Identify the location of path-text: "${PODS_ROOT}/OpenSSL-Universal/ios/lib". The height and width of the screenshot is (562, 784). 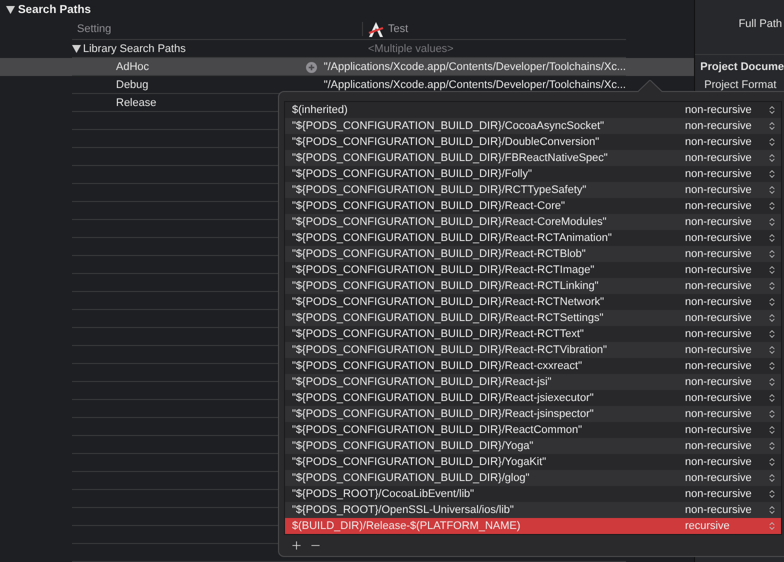
(403, 510).